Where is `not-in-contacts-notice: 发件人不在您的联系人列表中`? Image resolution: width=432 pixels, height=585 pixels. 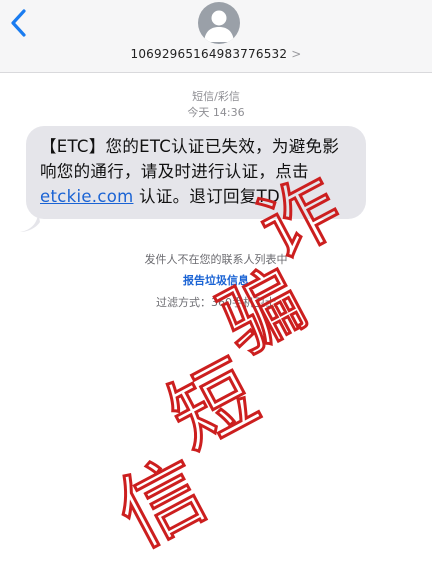 not-in-contacts-notice: 发件人不在您的联系人列表中 is located at coordinates (216, 259).